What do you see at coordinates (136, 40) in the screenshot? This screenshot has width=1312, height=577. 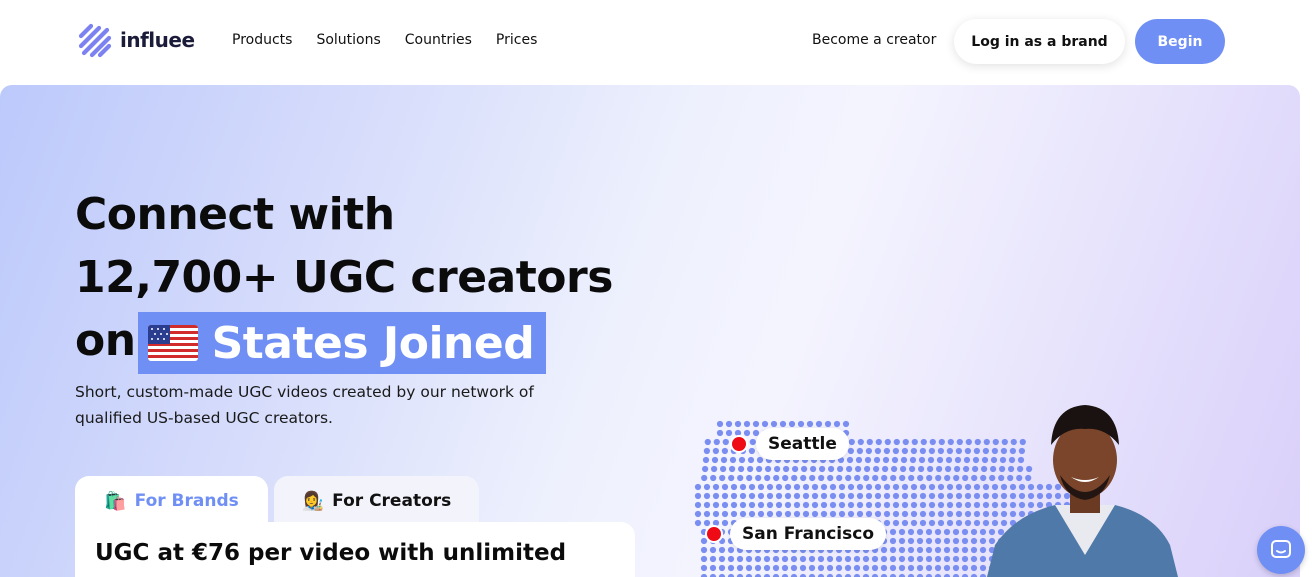 I see `brand-logo: influee` at bounding box center [136, 40].